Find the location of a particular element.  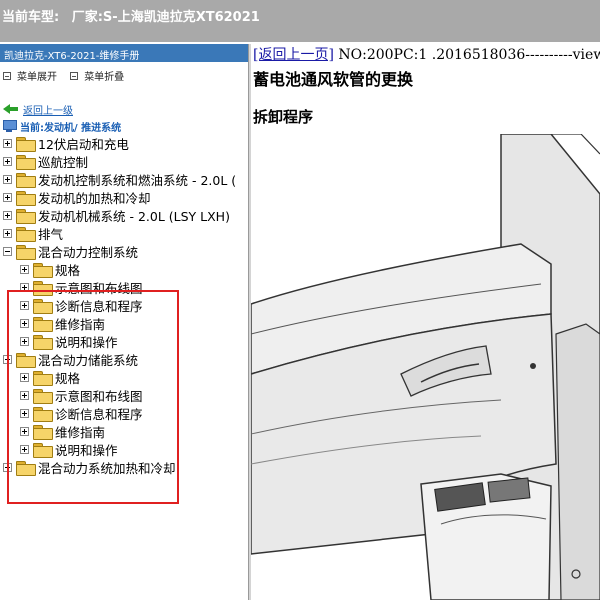

vehicle-info-bar: 当前车型: 厂家:S-上海凯迪拉克XT62021 is located at coordinates (300, 21).